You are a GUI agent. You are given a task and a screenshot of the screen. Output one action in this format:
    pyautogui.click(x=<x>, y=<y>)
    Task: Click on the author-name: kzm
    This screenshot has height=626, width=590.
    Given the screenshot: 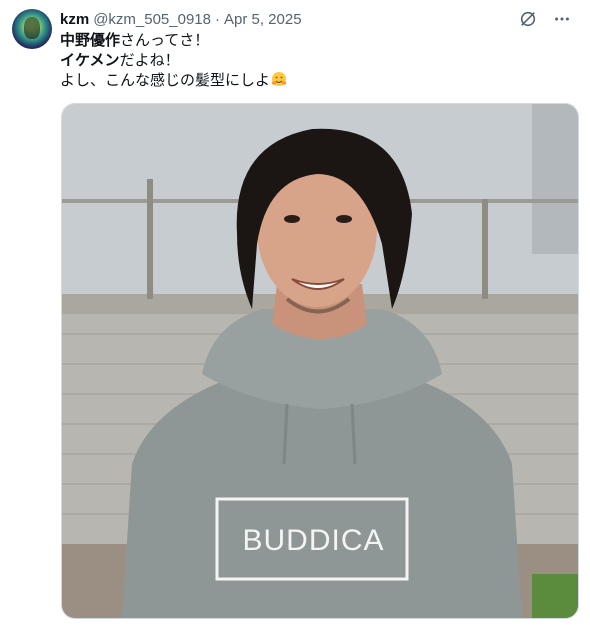 What is the action you would take?
    pyautogui.click(x=74, y=19)
    